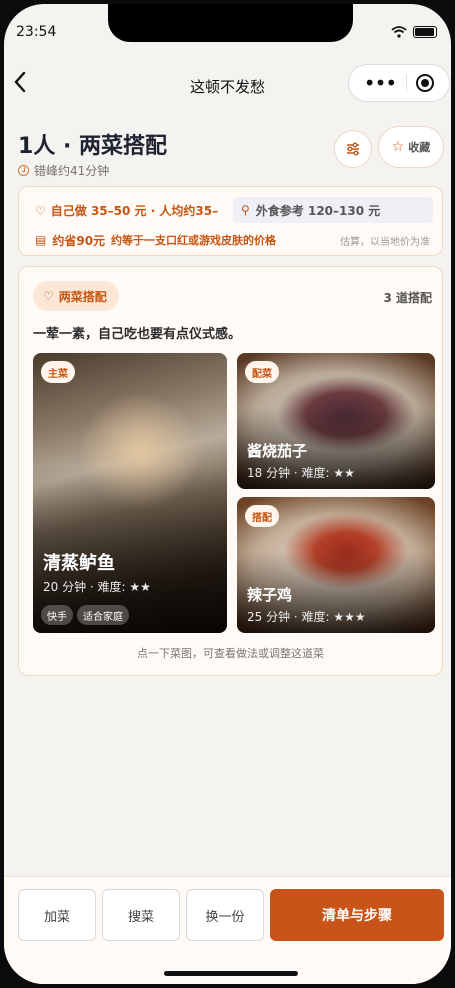 The height and width of the screenshot is (988, 455). What do you see at coordinates (262, 516) in the screenshot?
I see `dish-tag: 搭配` at bounding box center [262, 516].